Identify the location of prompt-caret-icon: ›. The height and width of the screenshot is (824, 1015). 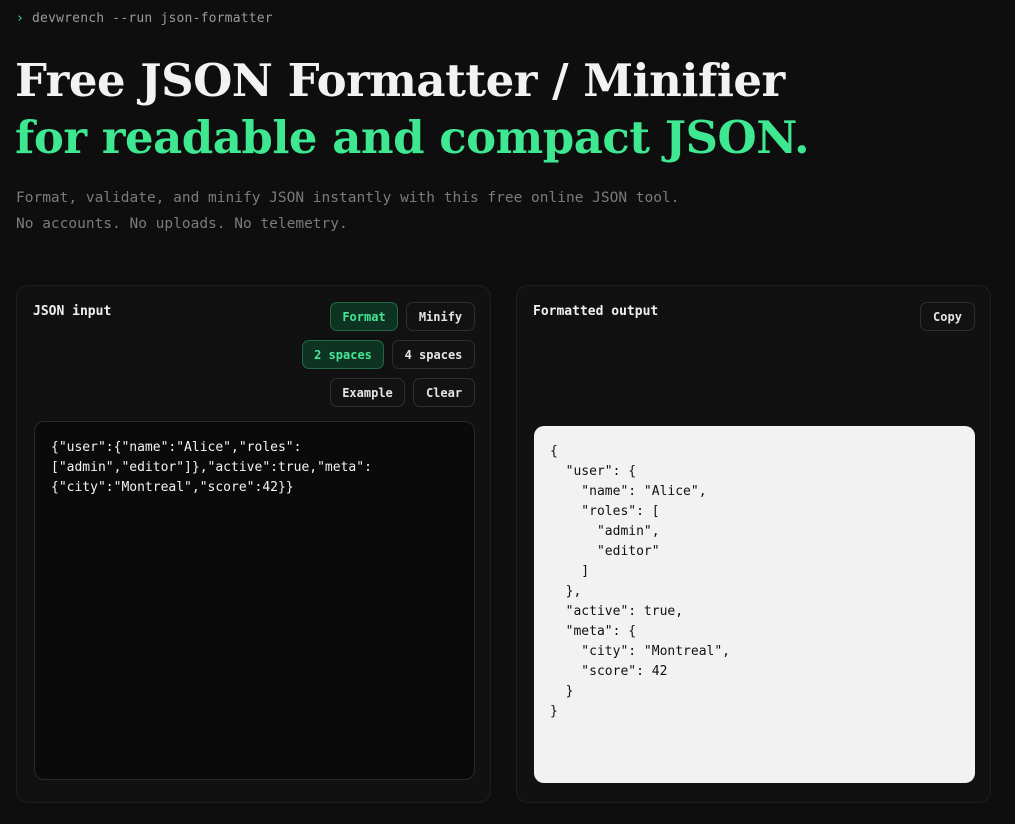
(20, 18).